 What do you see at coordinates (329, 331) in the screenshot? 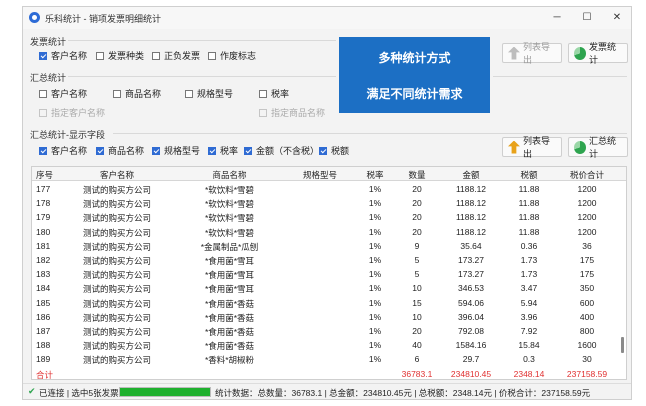
I see `table-row: 187 测试的购买方公司 *食用菌*香菇 1% 20 792.08 7.92 800` at bounding box center [329, 331].